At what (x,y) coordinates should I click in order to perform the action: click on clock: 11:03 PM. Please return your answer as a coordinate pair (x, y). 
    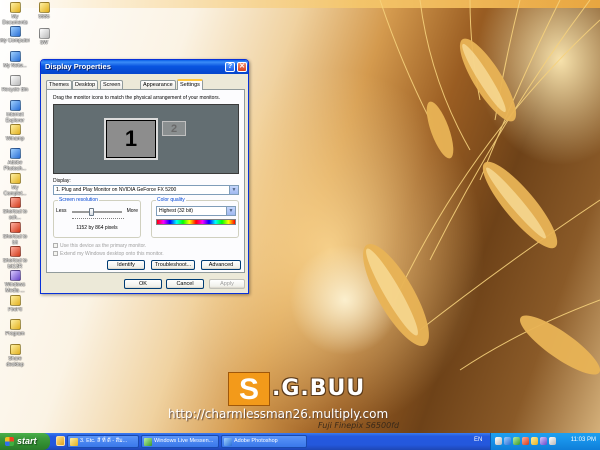
    Looking at the image, I should click on (583, 440).